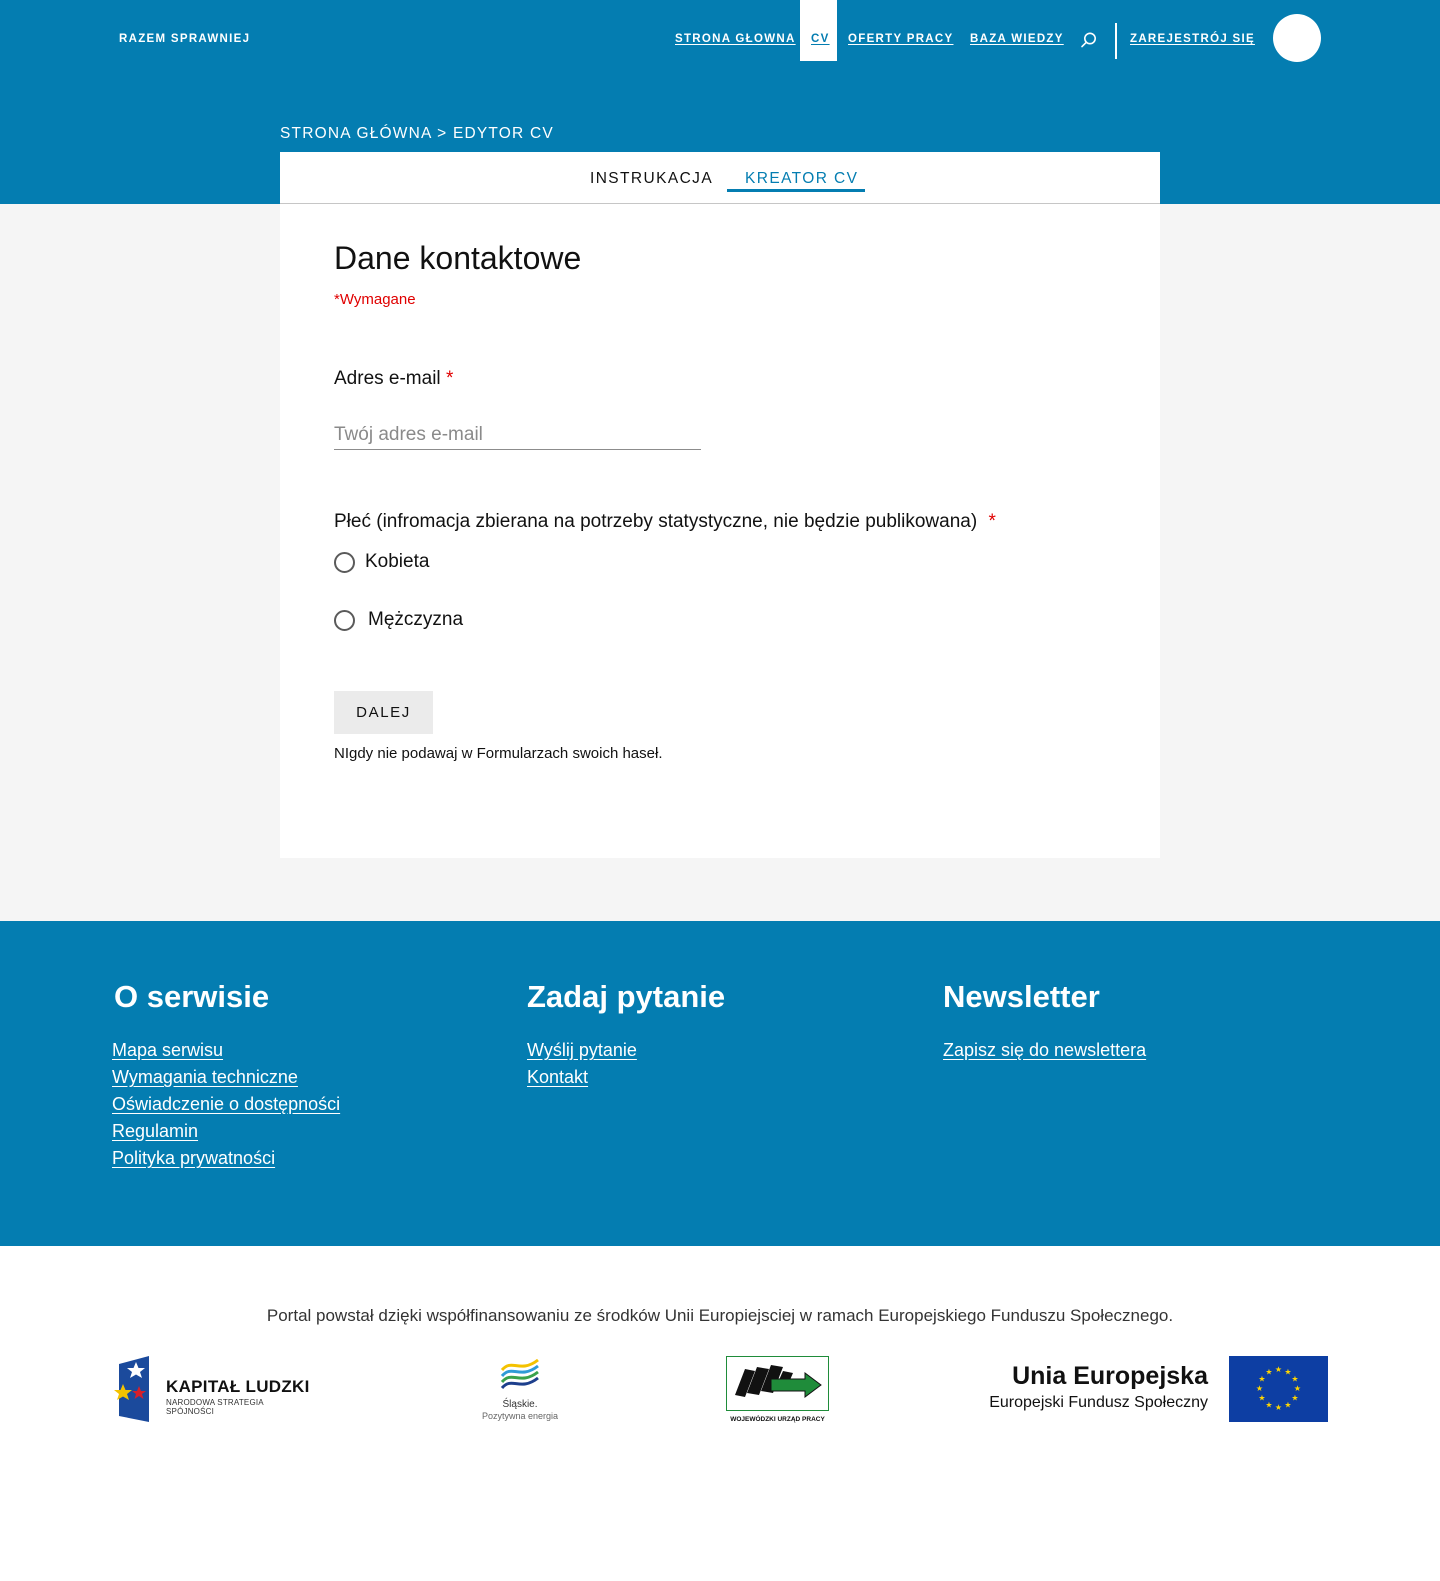 The image size is (1440, 1581). I want to click on slaskie-subtitle: Pozytywna energia, so click(520, 1416).